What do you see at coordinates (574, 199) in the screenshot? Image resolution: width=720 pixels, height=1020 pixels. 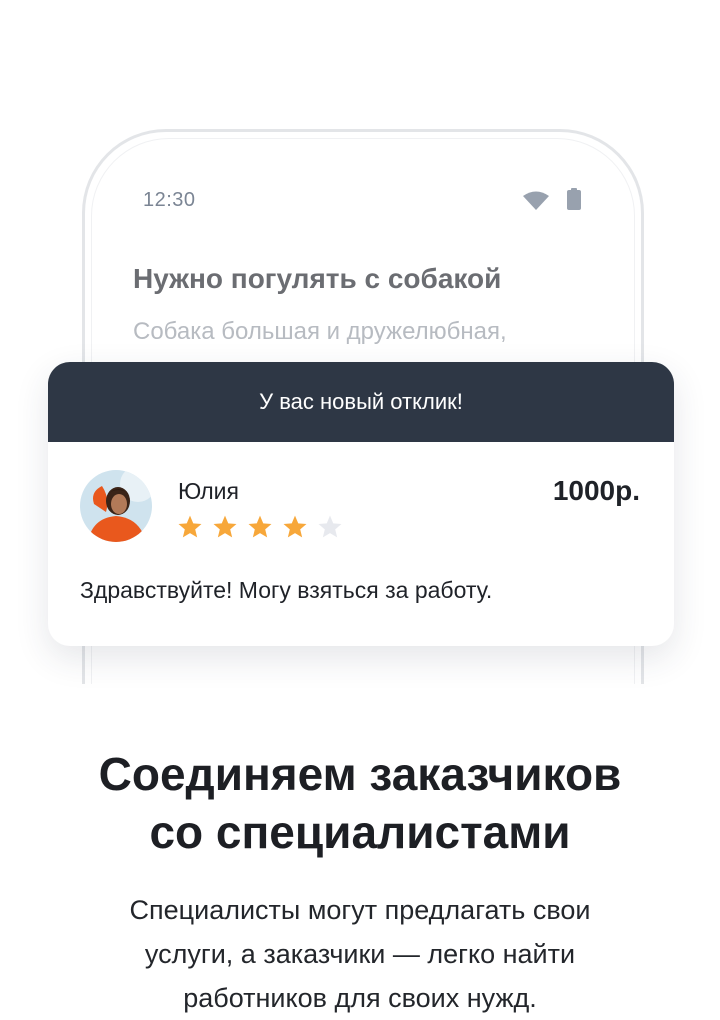 I see `battery-icon` at bounding box center [574, 199].